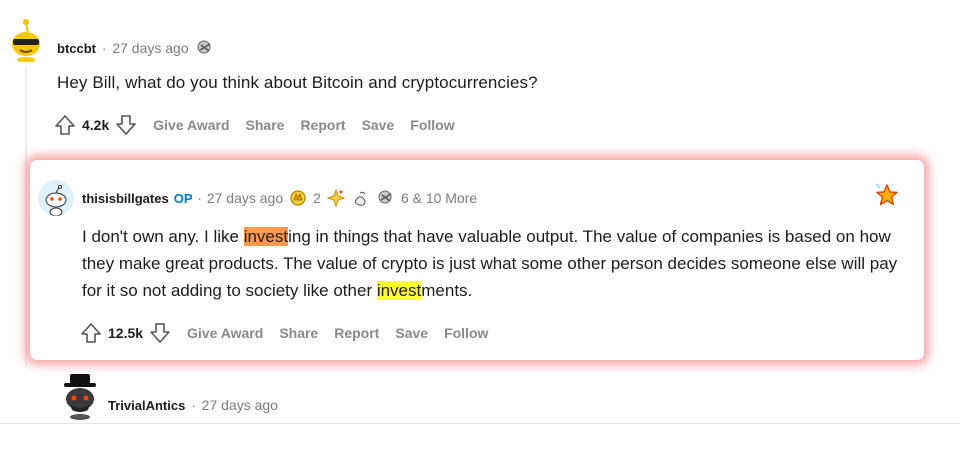  What do you see at coordinates (317, 198) in the screenshot?
I see `award-count: 2` at bounding box center [317, 198].